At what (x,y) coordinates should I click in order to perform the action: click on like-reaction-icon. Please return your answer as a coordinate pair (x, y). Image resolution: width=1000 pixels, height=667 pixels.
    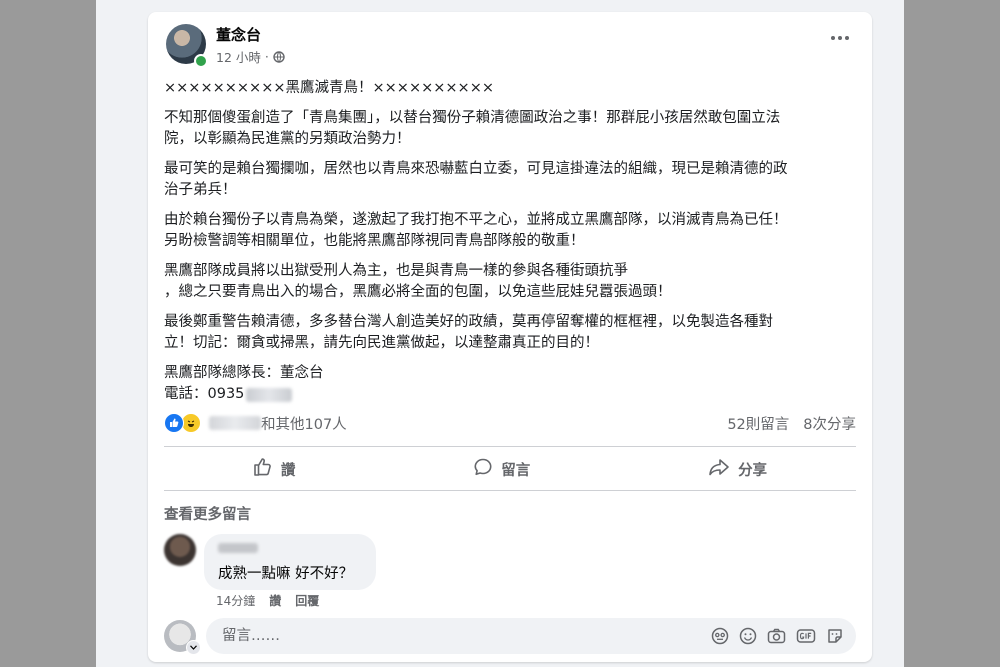
    Looking at the image, I should click on (174, 423).